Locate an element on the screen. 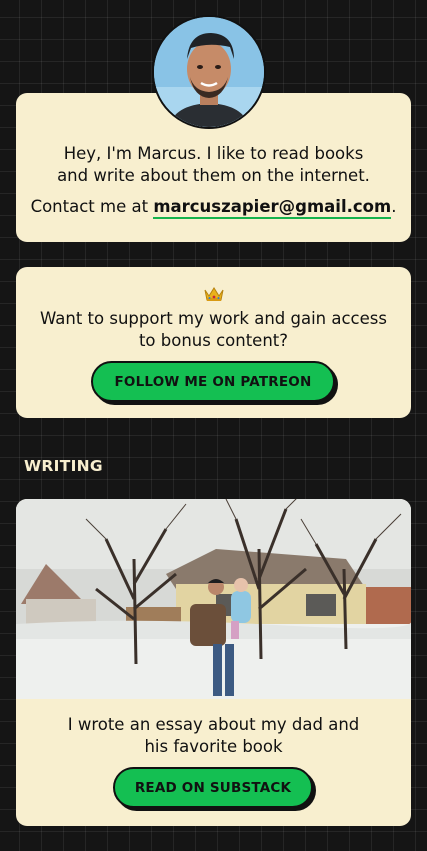 The height and width of the screenshot is (851, 427). contact-line: Contact me at marcuszapier@gmail.com. is located at coordinates (213, 207).